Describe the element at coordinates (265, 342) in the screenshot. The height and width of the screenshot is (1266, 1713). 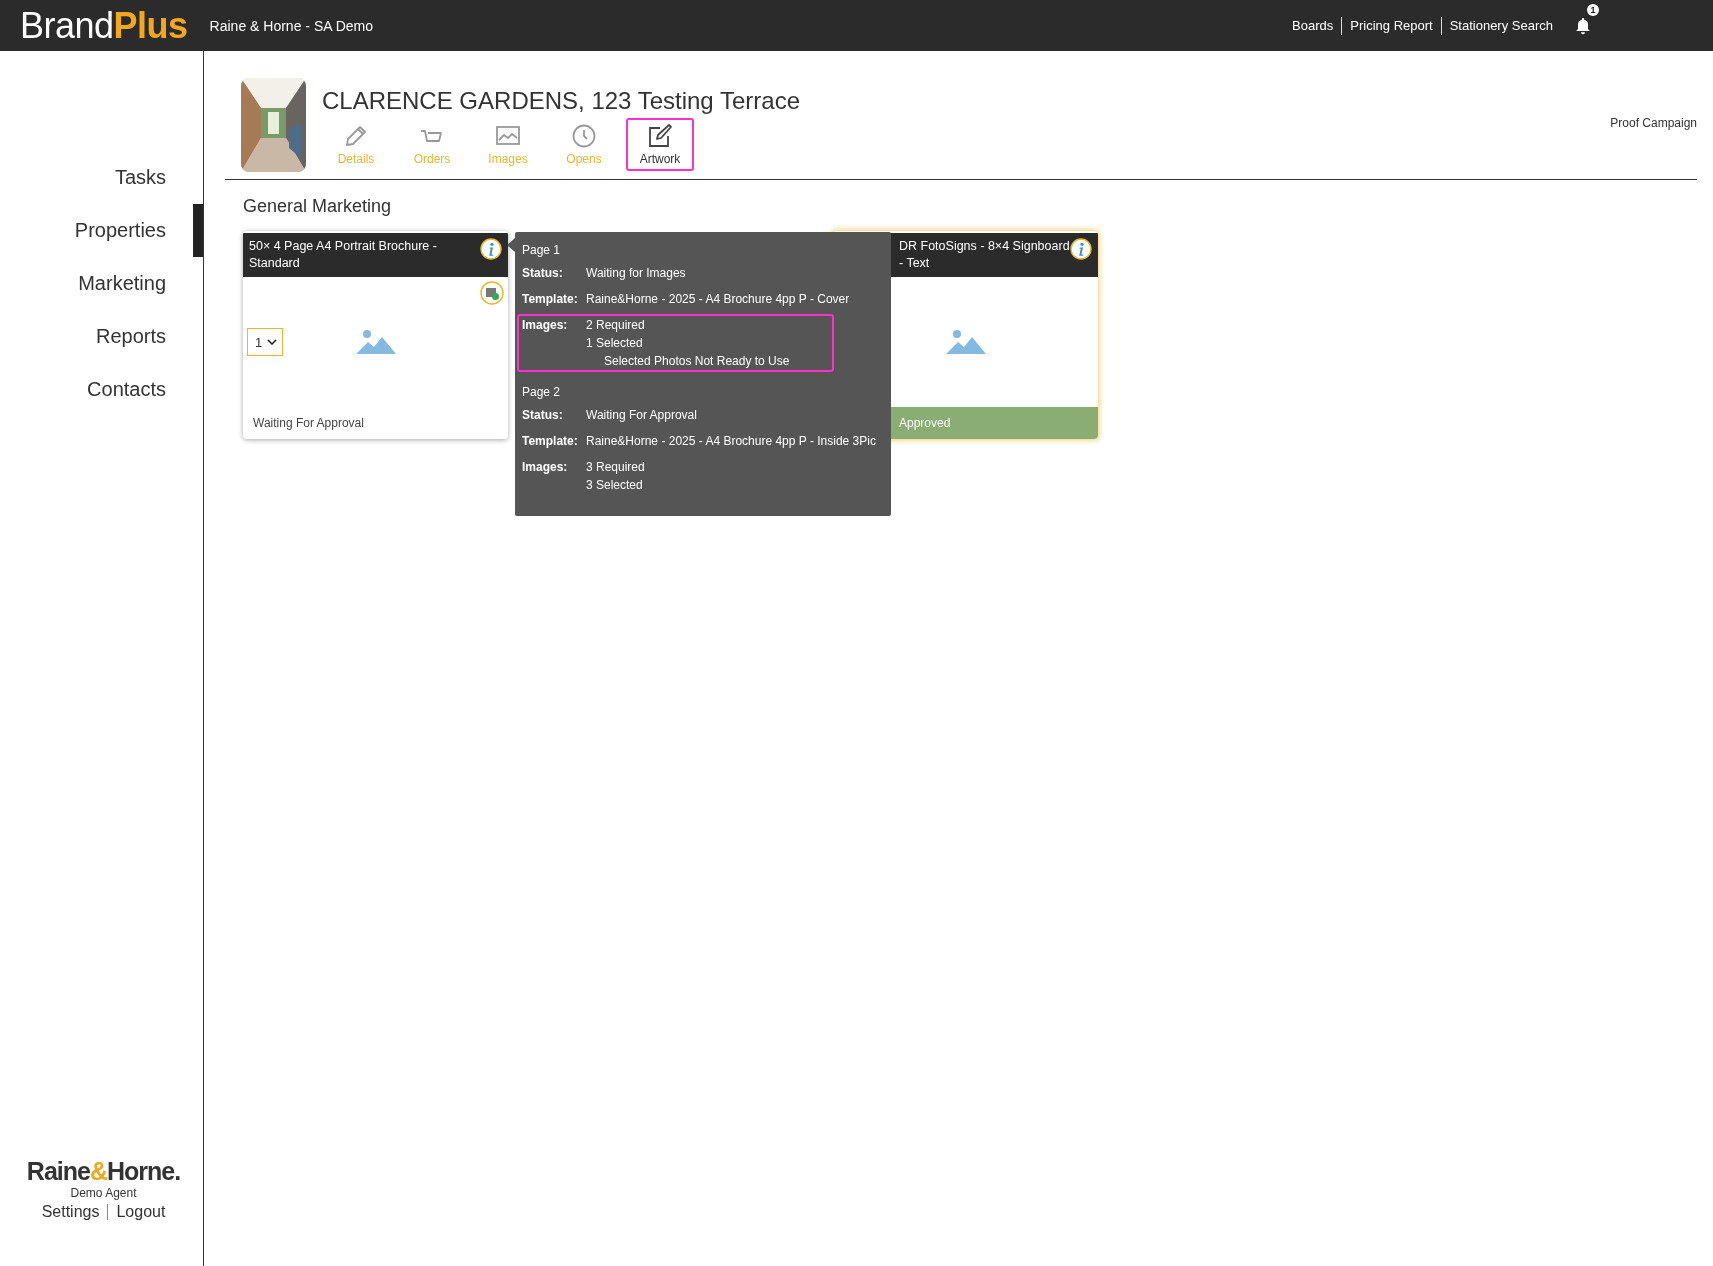
I see `quantity-select: 1` at that location.